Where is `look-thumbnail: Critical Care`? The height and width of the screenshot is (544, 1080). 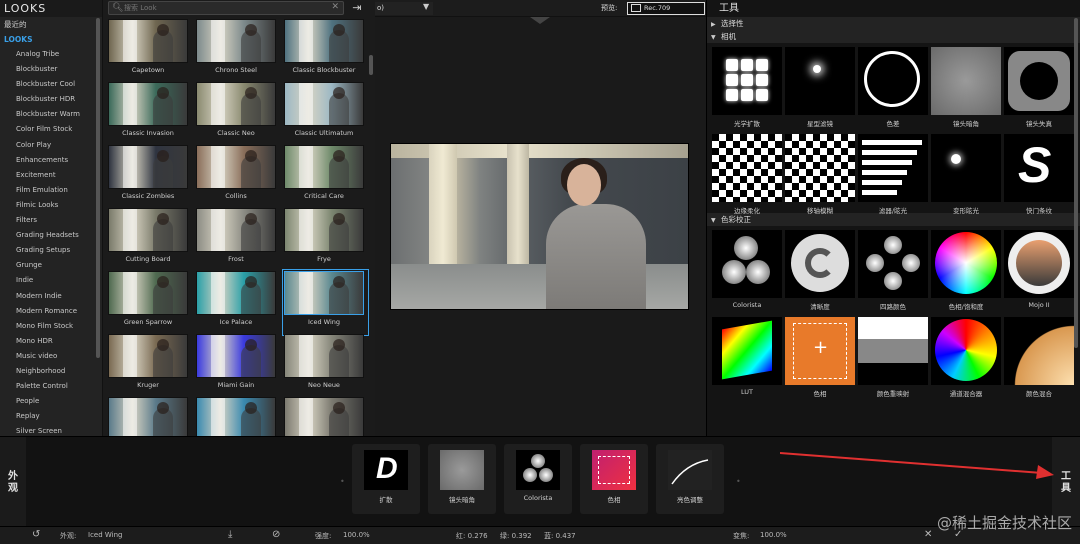 look-thumbnail: Critical Care is located at coordinates (325, 176).